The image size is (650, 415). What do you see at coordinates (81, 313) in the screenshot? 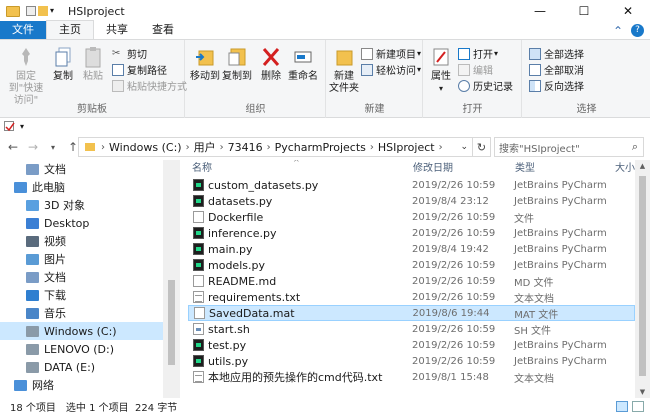
I see `nav-item: 音乐` at bounding box center [81, 313].